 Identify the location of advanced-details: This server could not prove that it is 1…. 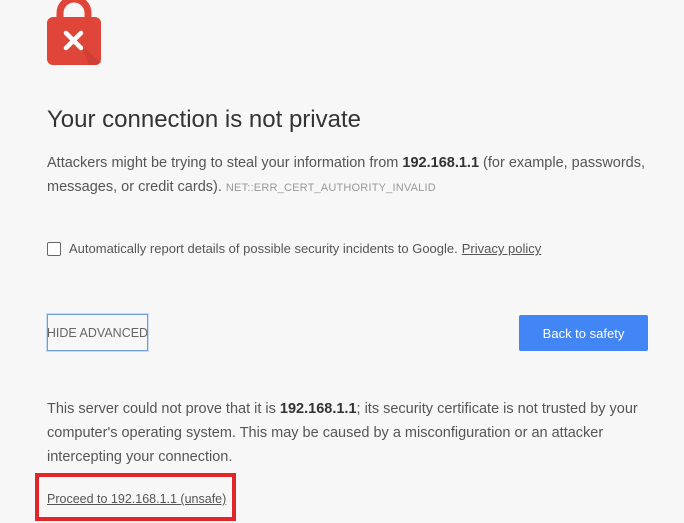
(347, 433).